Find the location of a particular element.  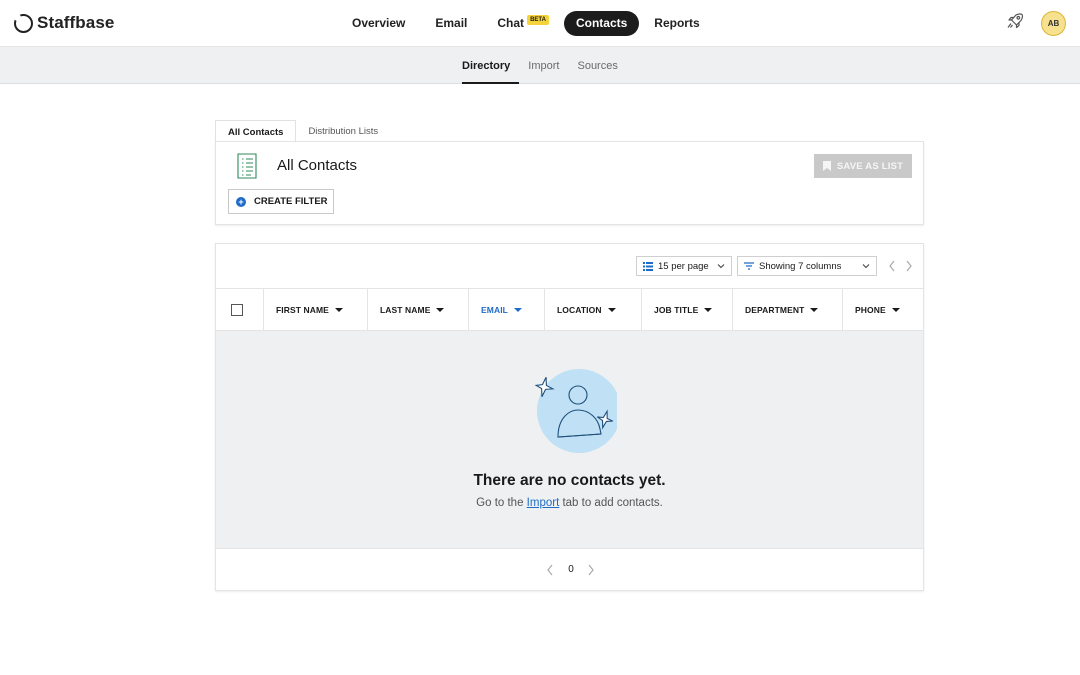

beta-badge: BETA is located at coordinates (538, 19).